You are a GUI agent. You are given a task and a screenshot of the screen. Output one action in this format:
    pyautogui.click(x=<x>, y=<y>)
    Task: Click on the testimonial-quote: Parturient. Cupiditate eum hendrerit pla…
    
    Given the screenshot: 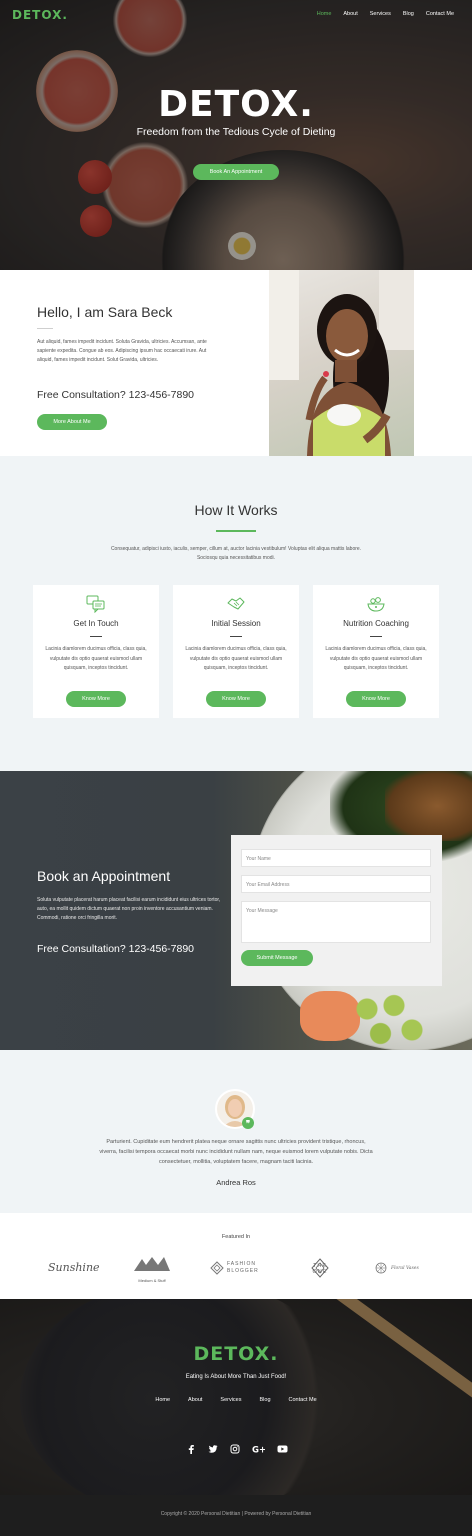 What is the action you would take?
    pyautogui.click(x=236, y=1152)
    